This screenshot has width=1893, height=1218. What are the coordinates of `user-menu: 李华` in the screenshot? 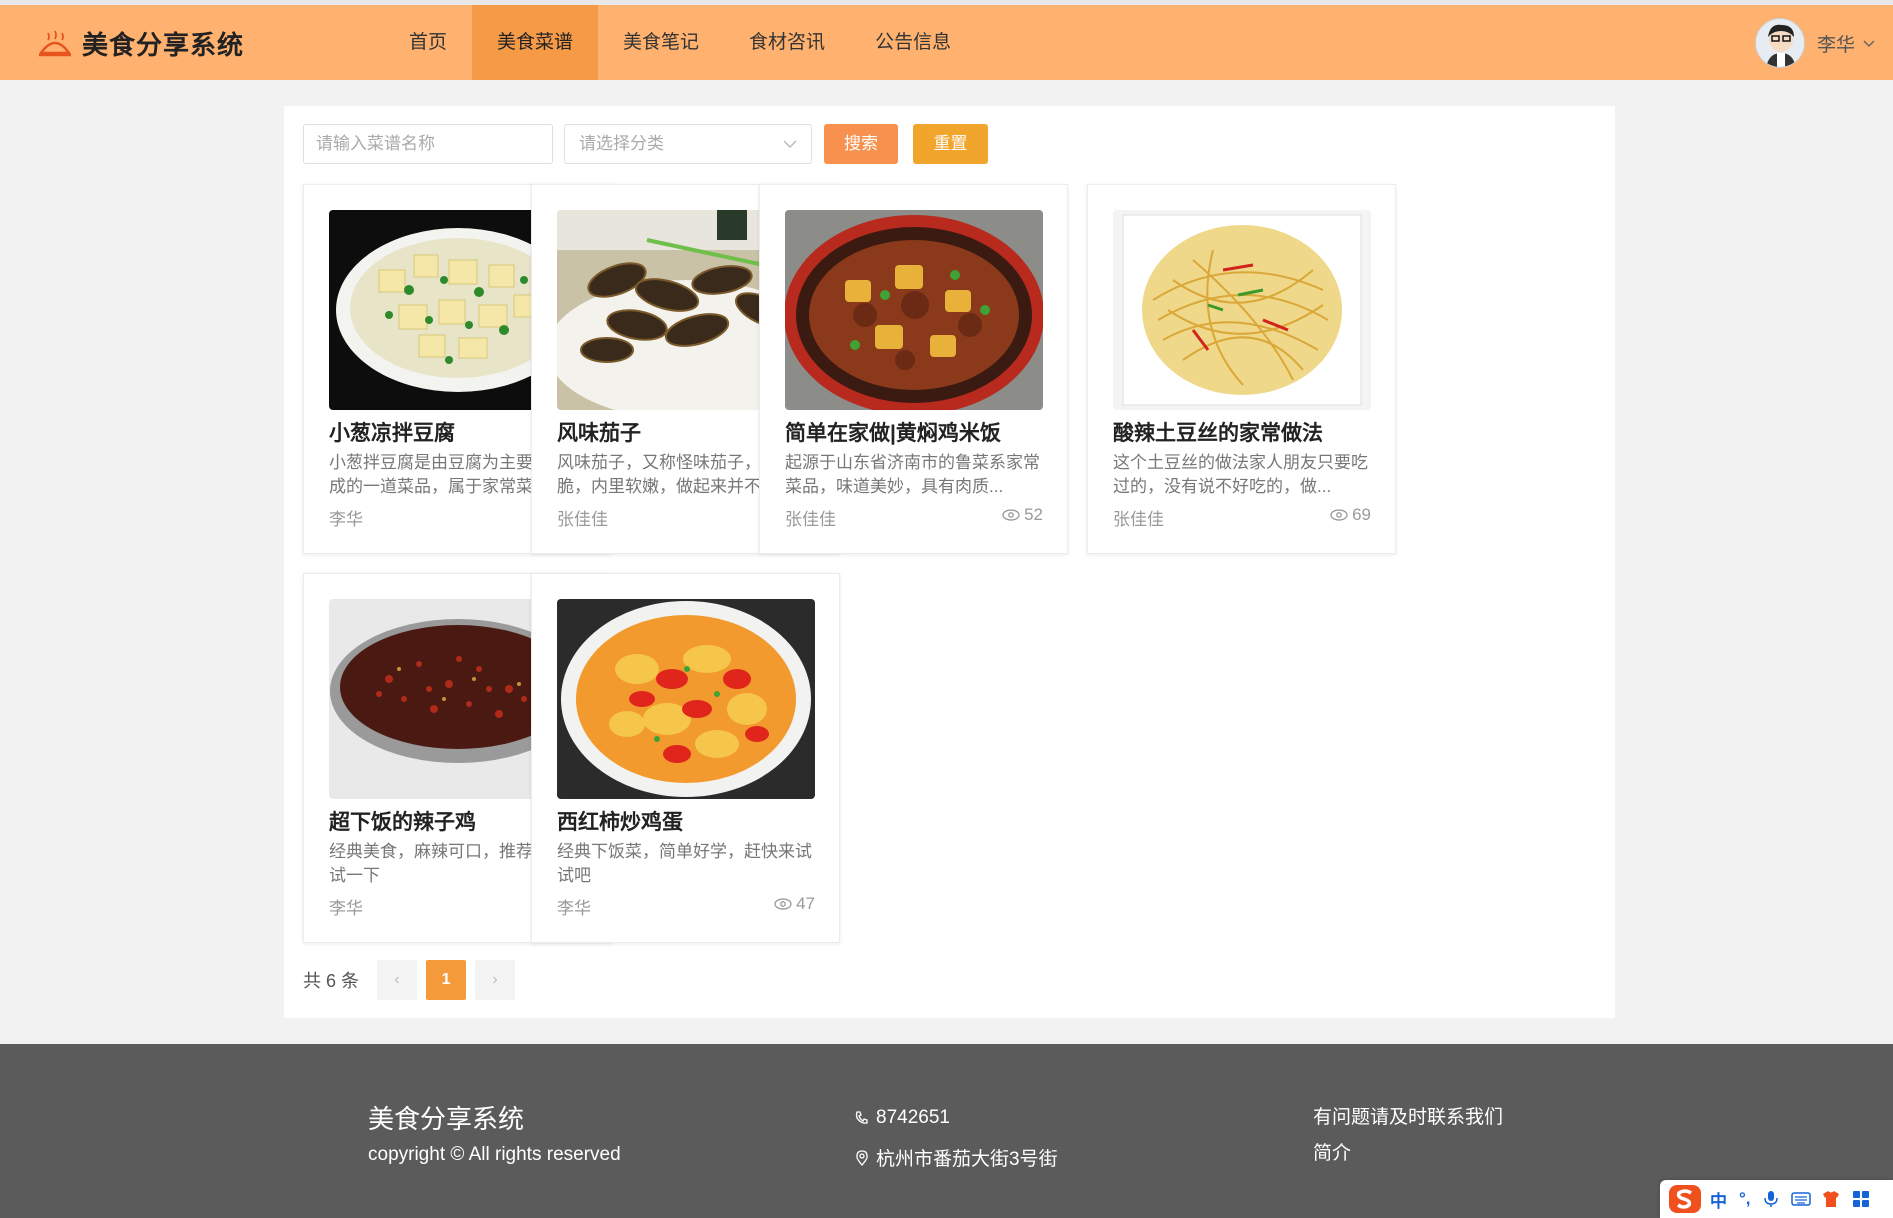 It's located at (1814, 43).